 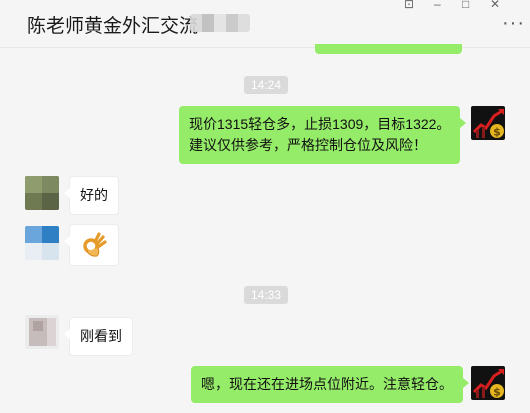 What do you see at coordinates (113, 26) in the screenshot?
I see `chat-title: 陈老师黄金外汇交流` at bounding box center [113, 26].